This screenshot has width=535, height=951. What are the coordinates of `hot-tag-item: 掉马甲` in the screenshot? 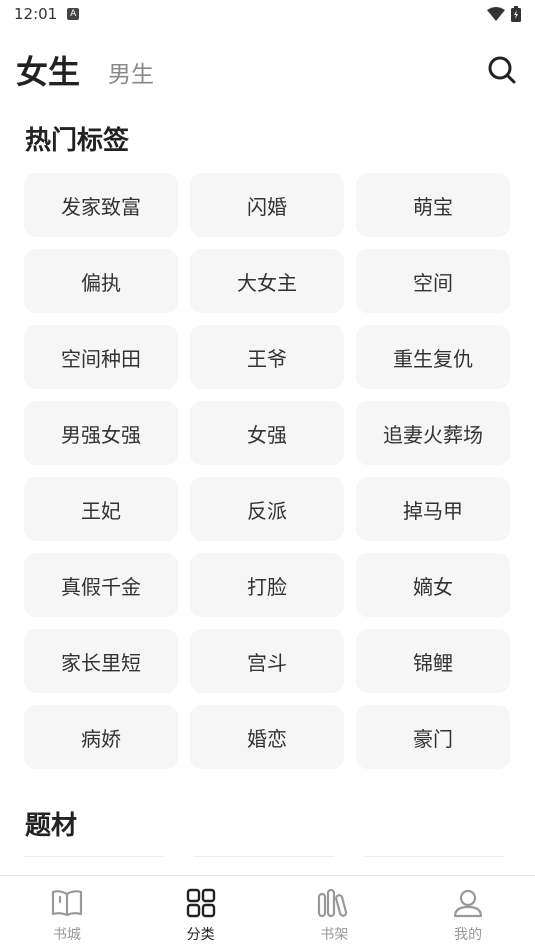 It's located at (433, 509).